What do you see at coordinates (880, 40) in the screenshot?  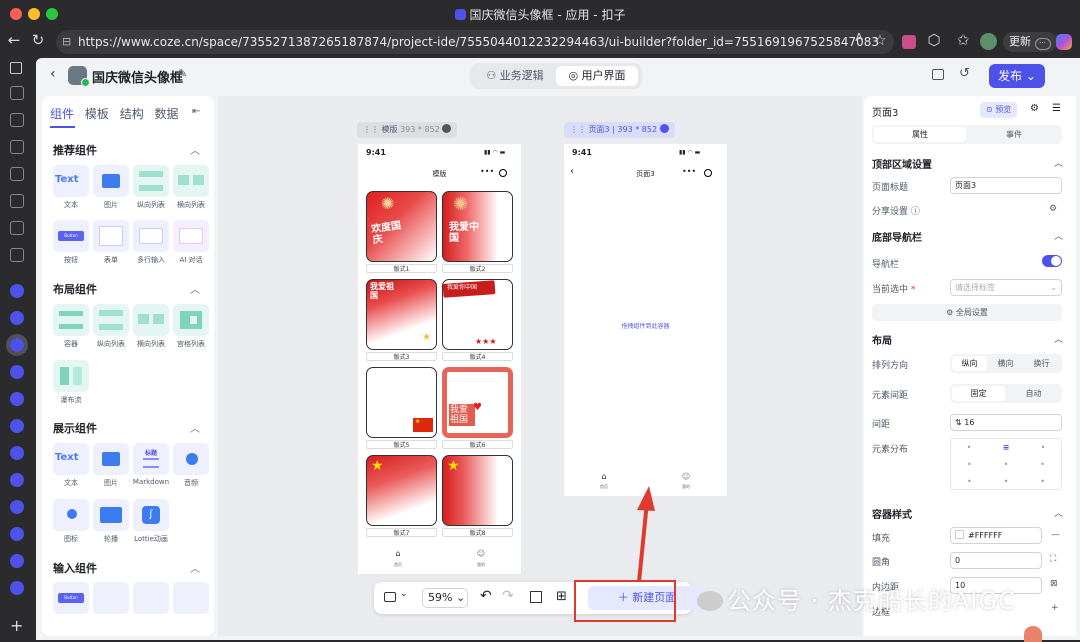 I see `favorite-star-icon: ☆` at bounding box center [880, 40].